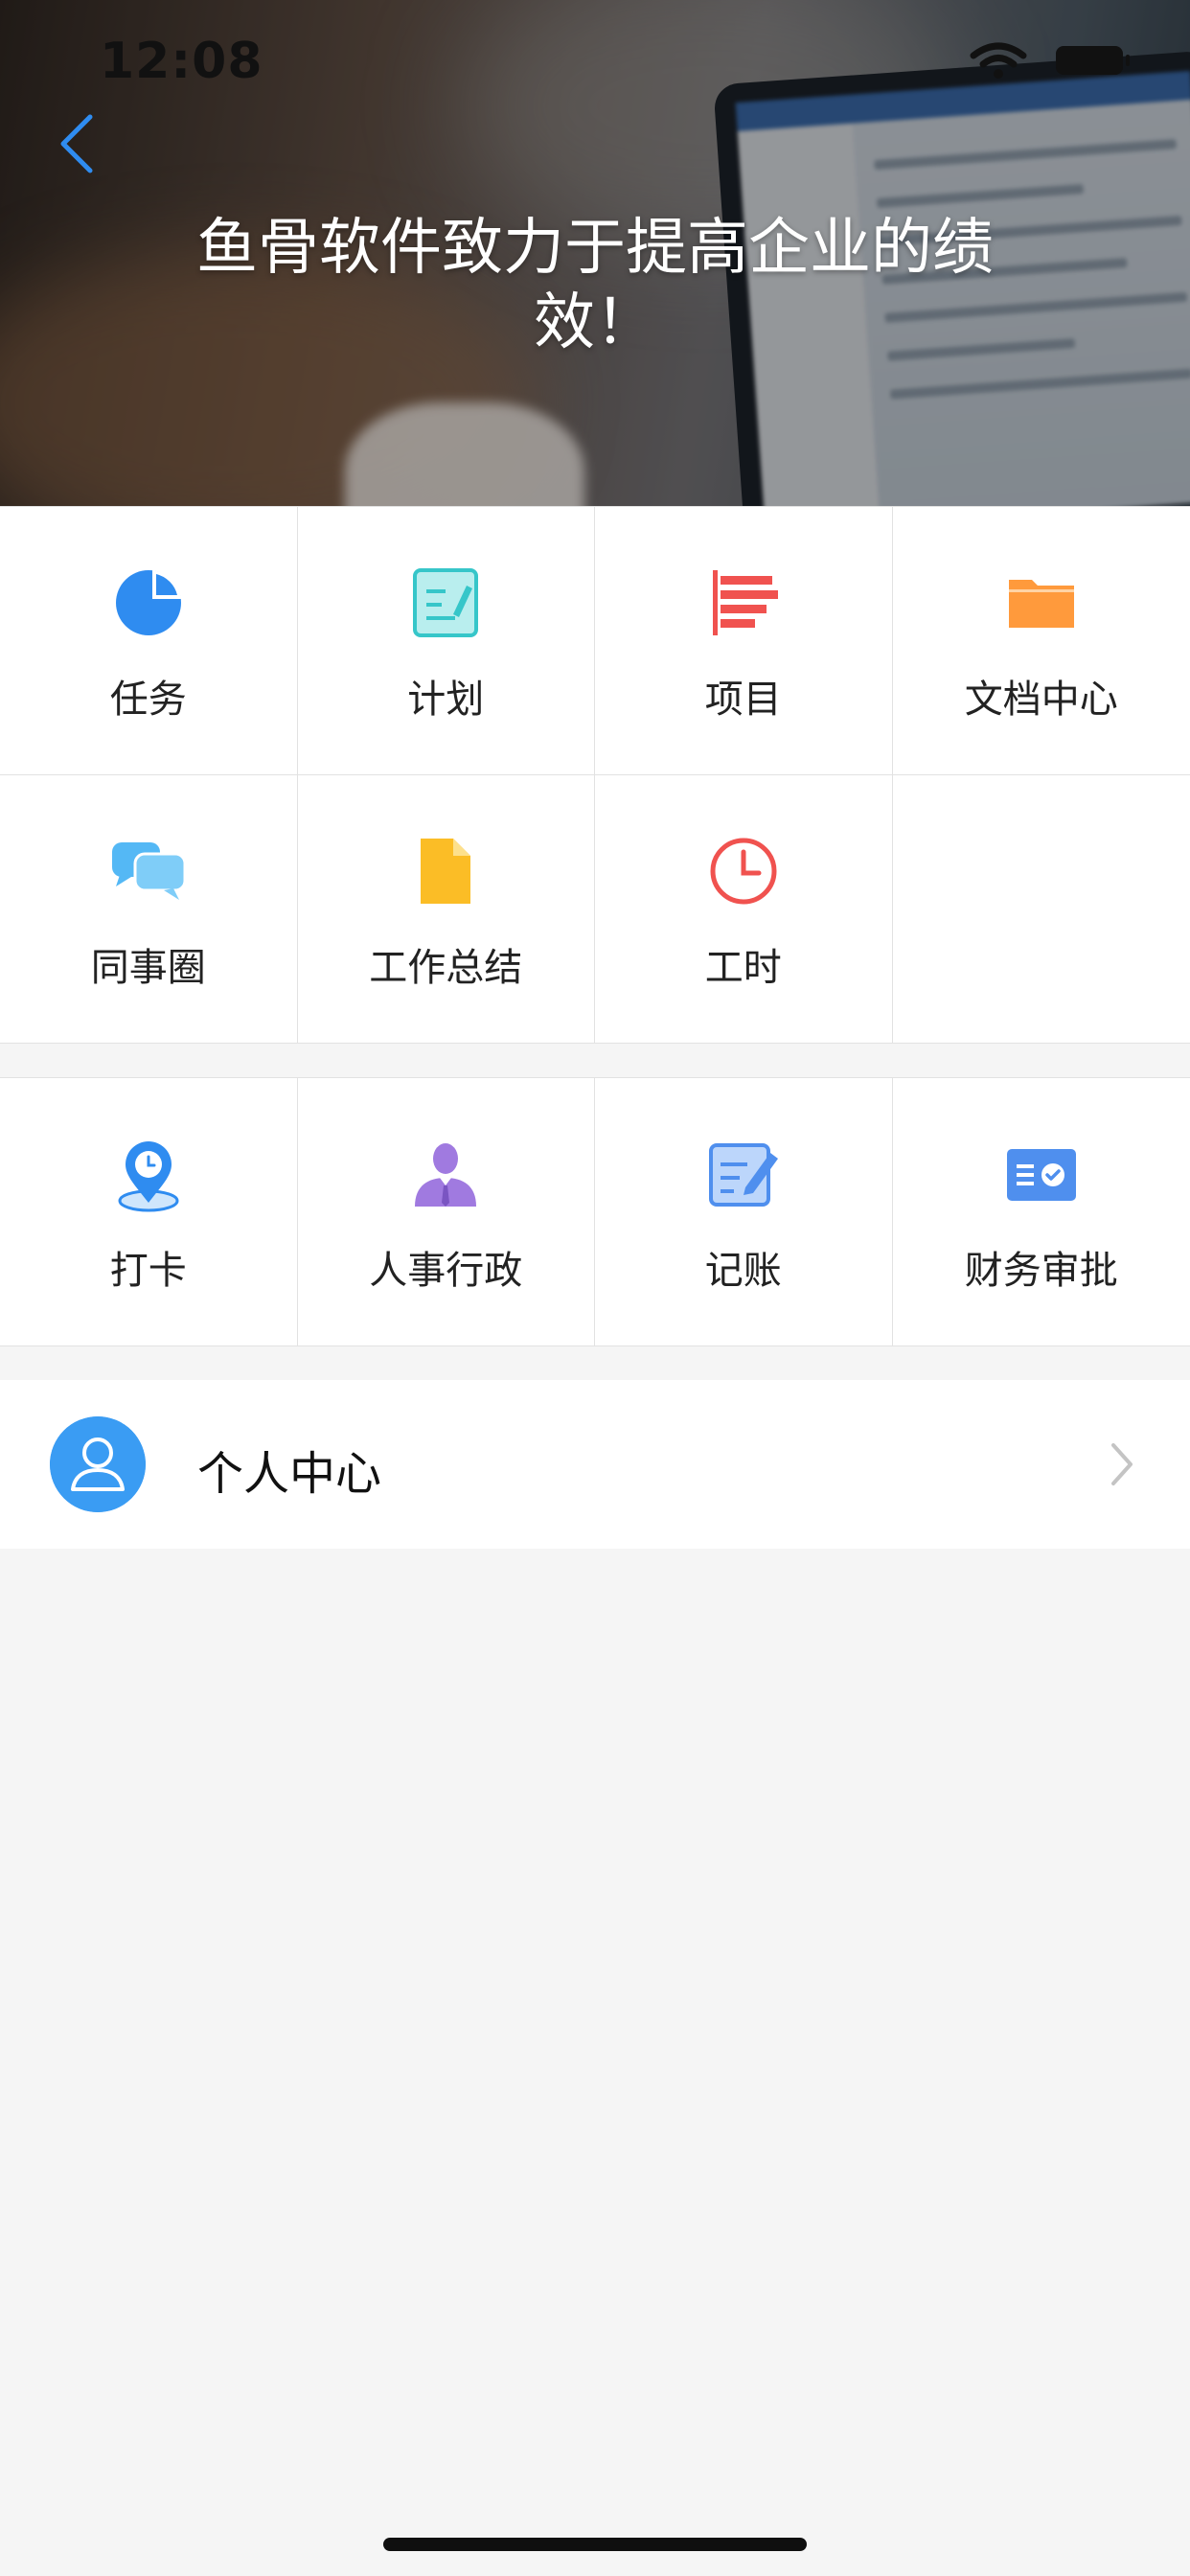 This screenshot has width=1190, height=2576. I want to click on person-icon, so click(446, 1175).